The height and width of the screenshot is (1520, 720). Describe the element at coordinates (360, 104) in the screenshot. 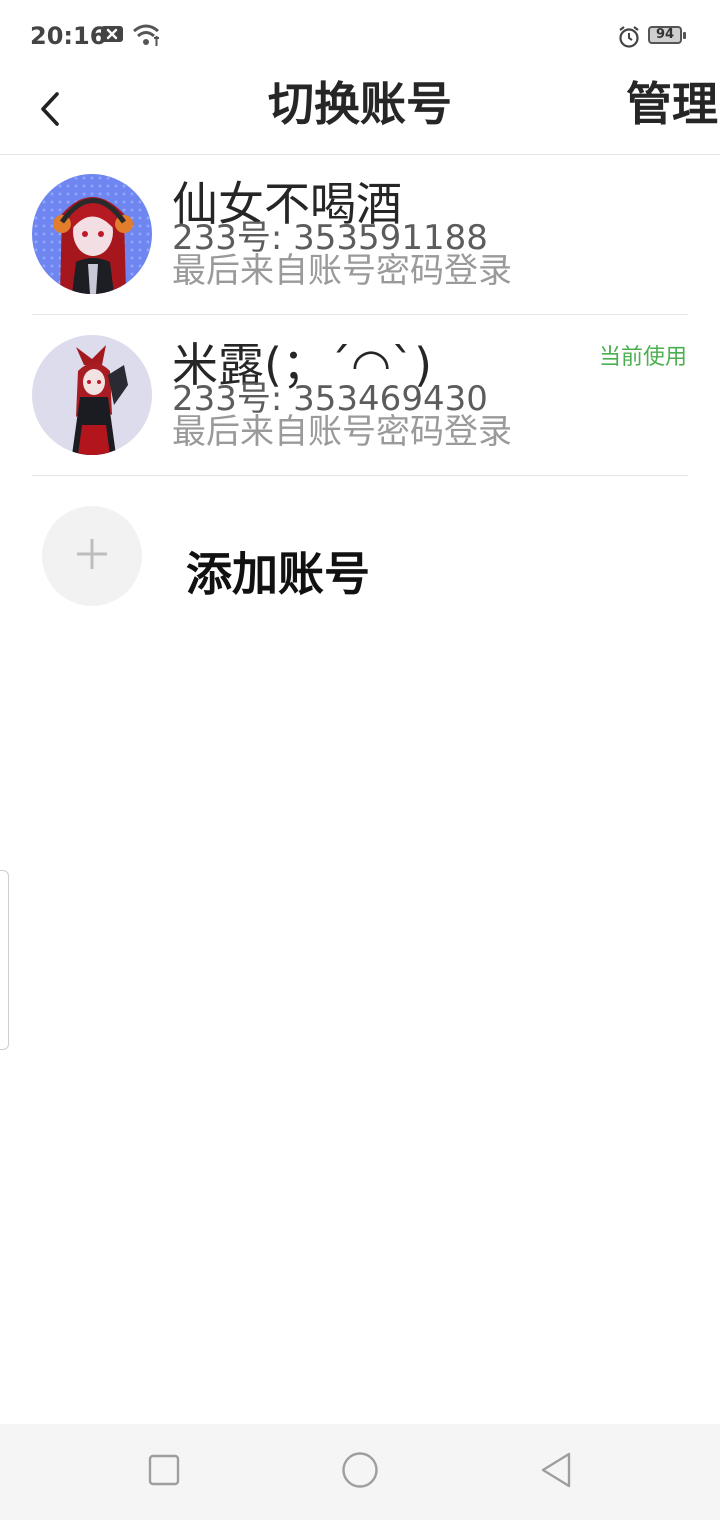

I see `page-title: 切换账号` at that location.